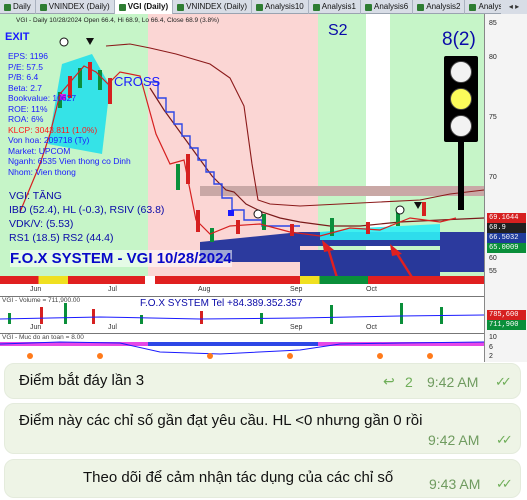 This screenshot has width=527, height=500. I want to click on safety-level-pane: VGI - Muc do an toan = 8.00, so click(242, 347).